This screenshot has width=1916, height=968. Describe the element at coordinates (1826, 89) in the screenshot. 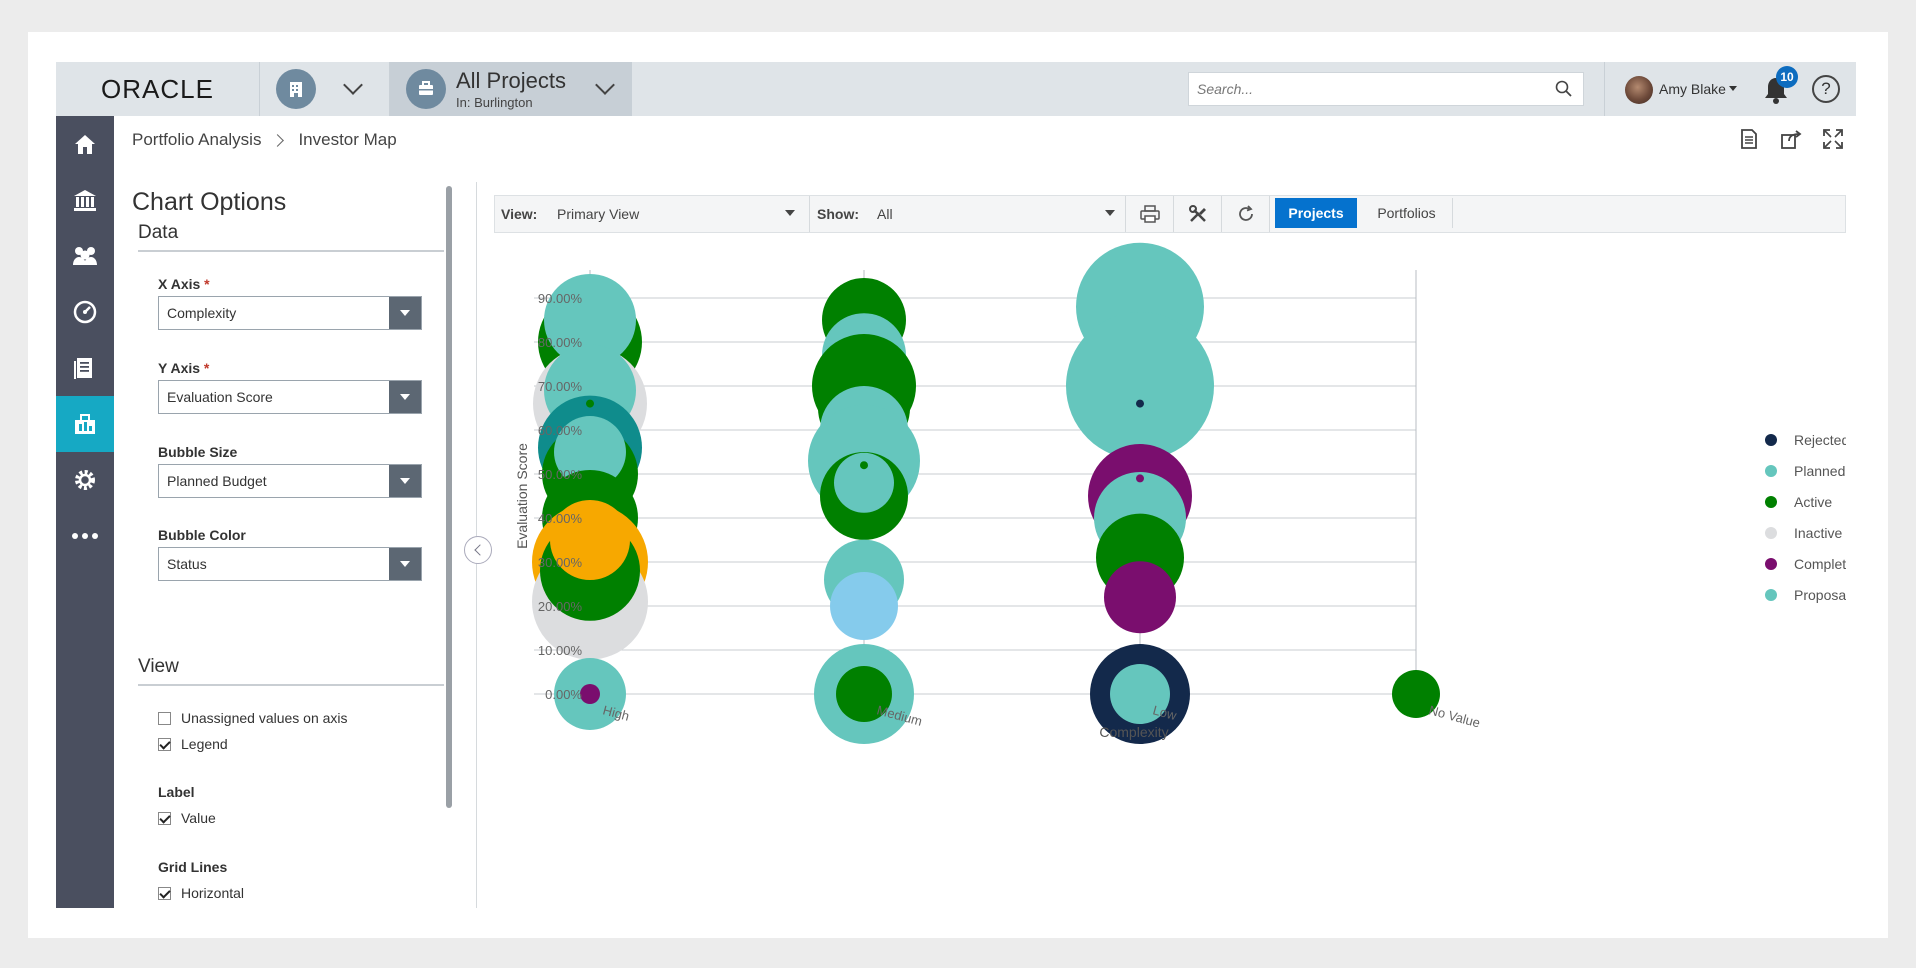

I see `help-icon: ?` at that location.